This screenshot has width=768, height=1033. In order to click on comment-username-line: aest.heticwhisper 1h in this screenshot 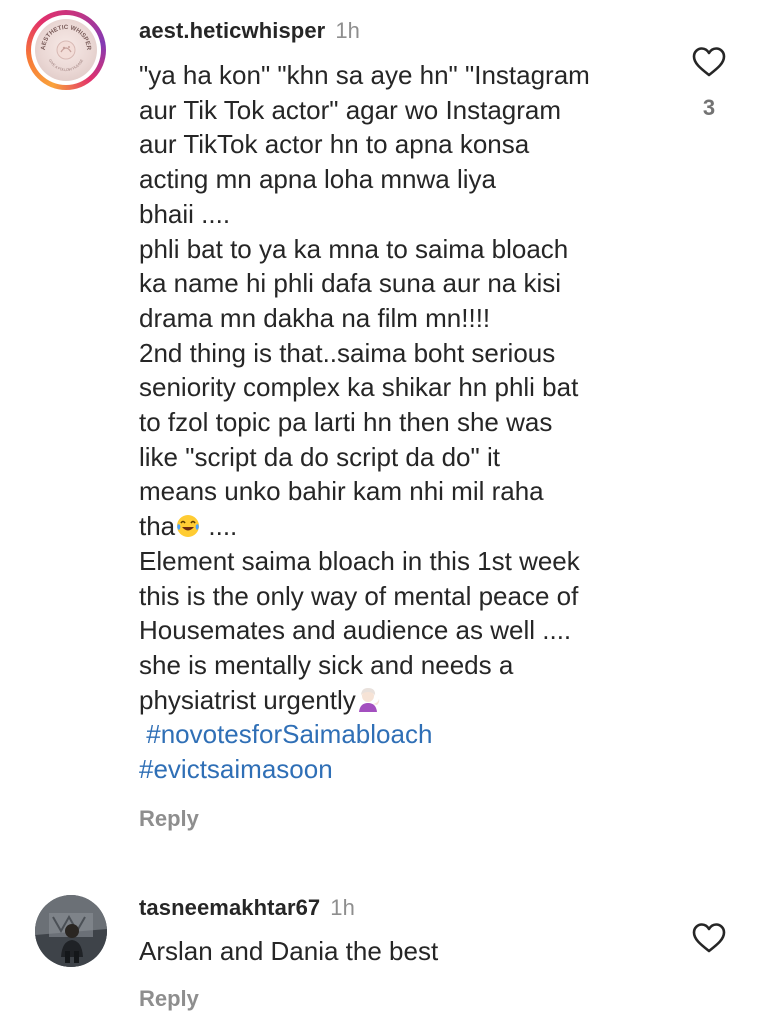, I will do `click(249, 31)`.